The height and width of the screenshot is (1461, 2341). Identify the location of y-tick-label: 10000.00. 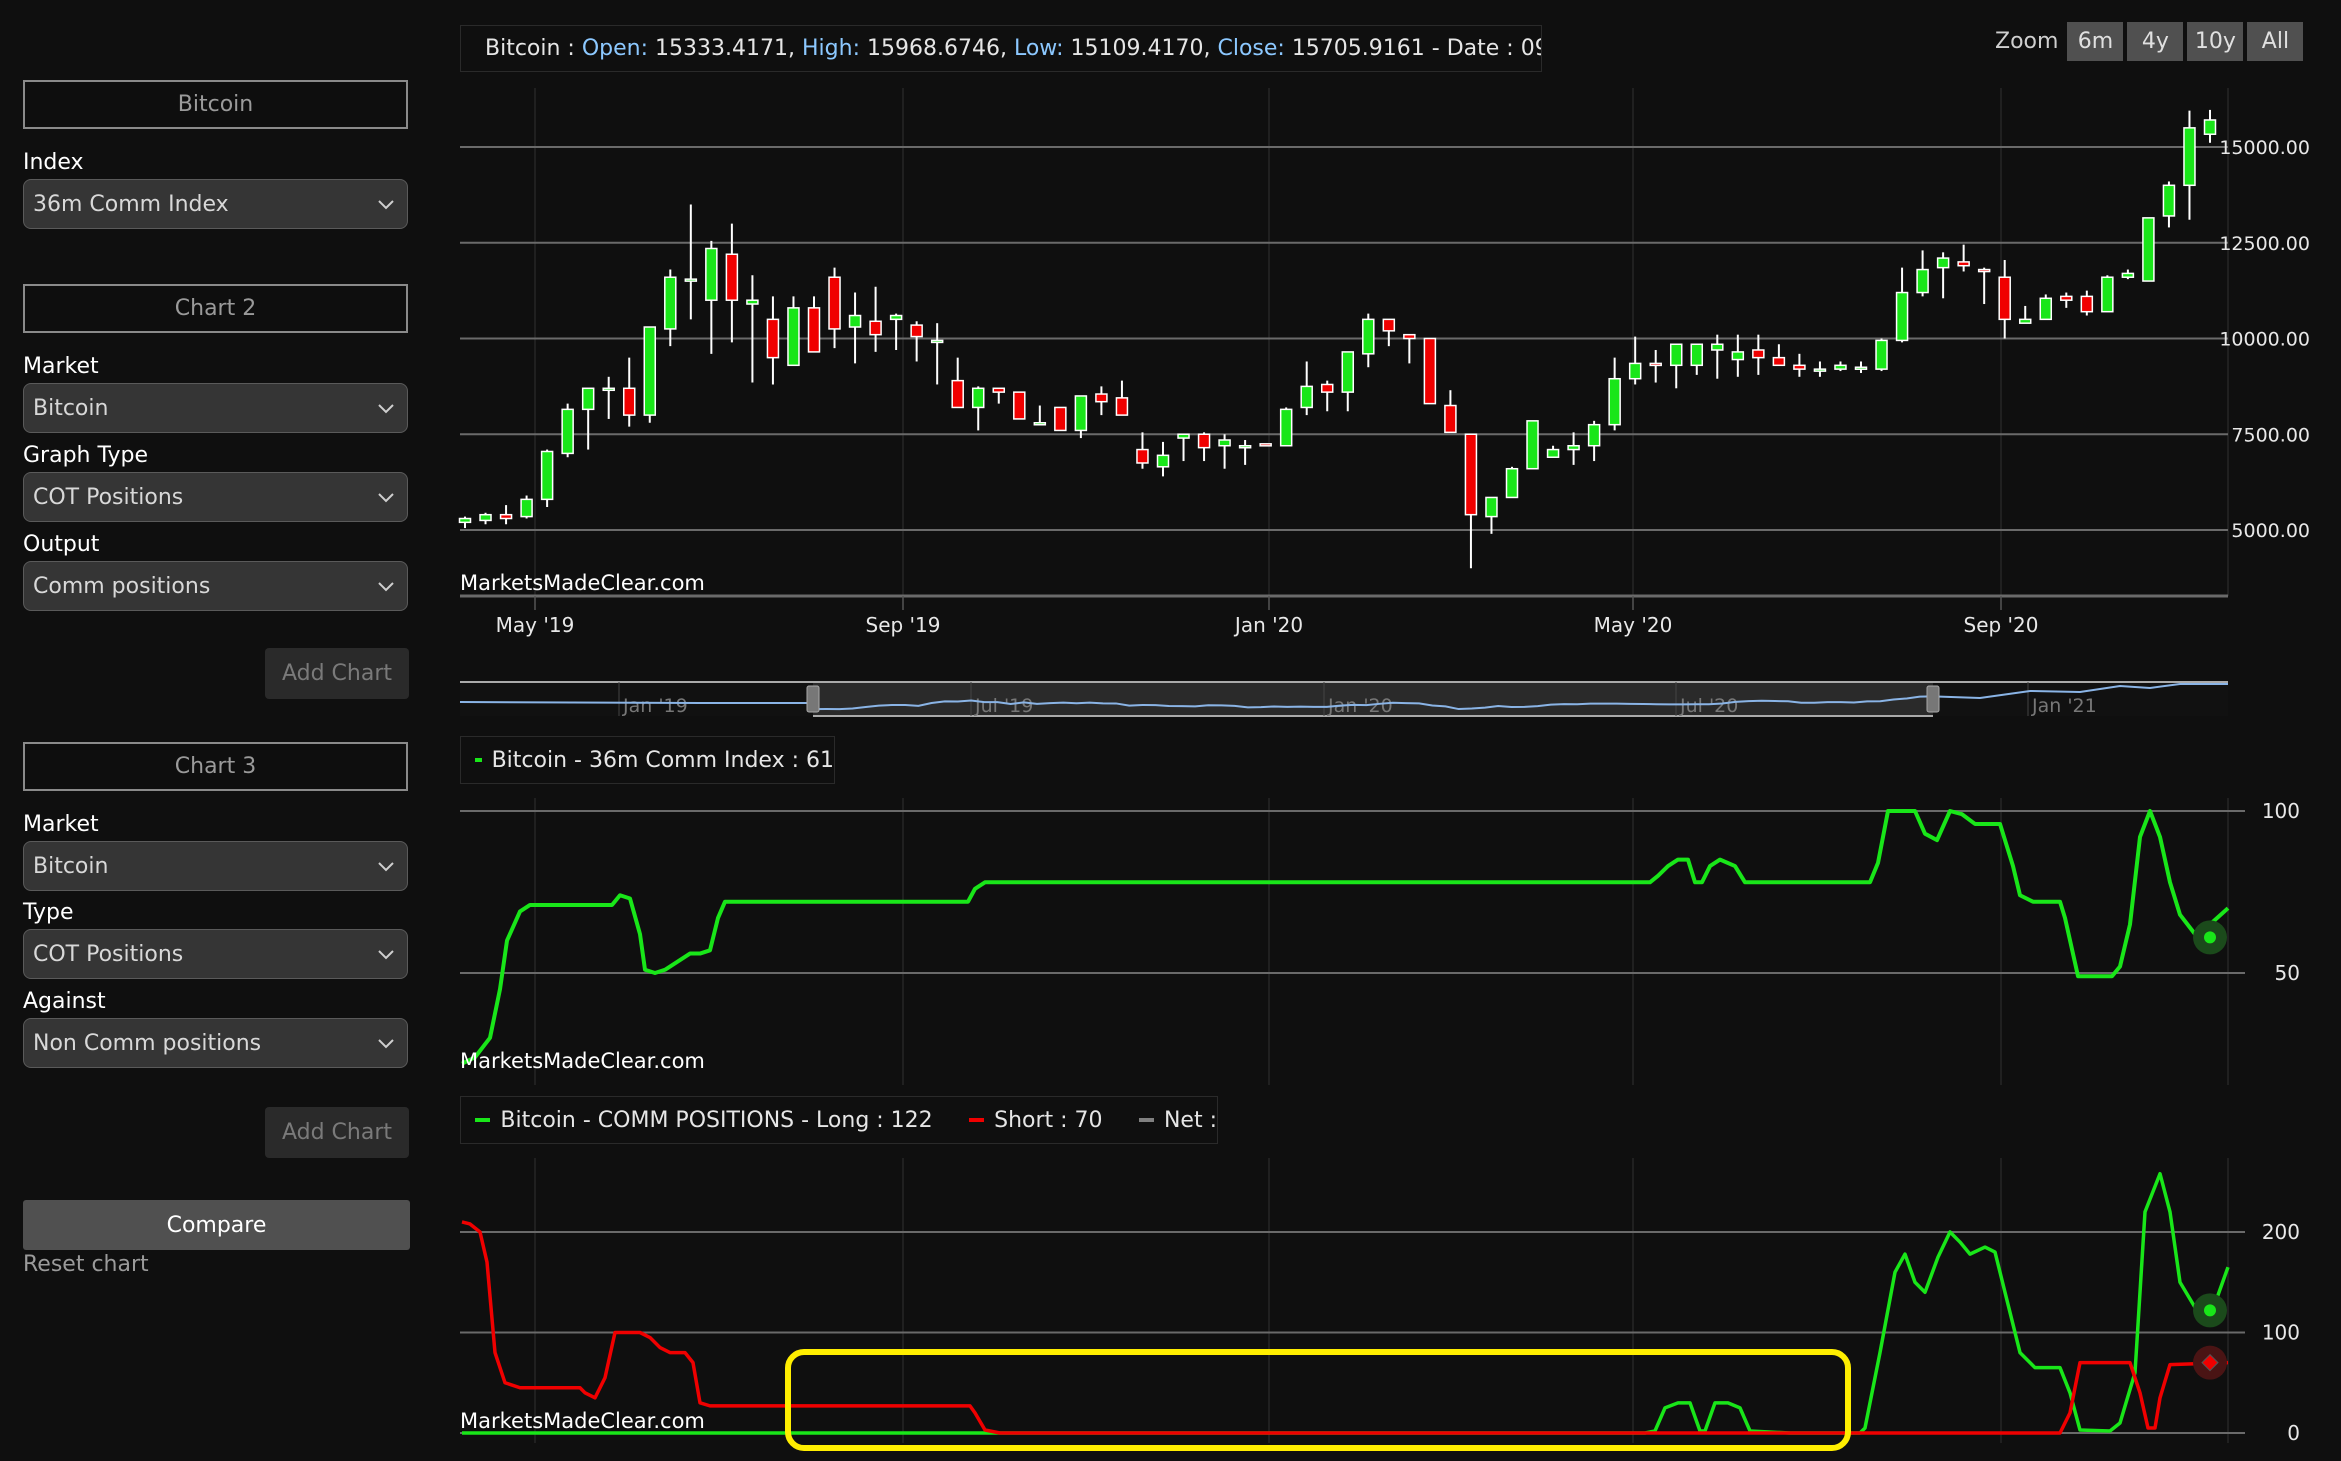
(2264, 340).